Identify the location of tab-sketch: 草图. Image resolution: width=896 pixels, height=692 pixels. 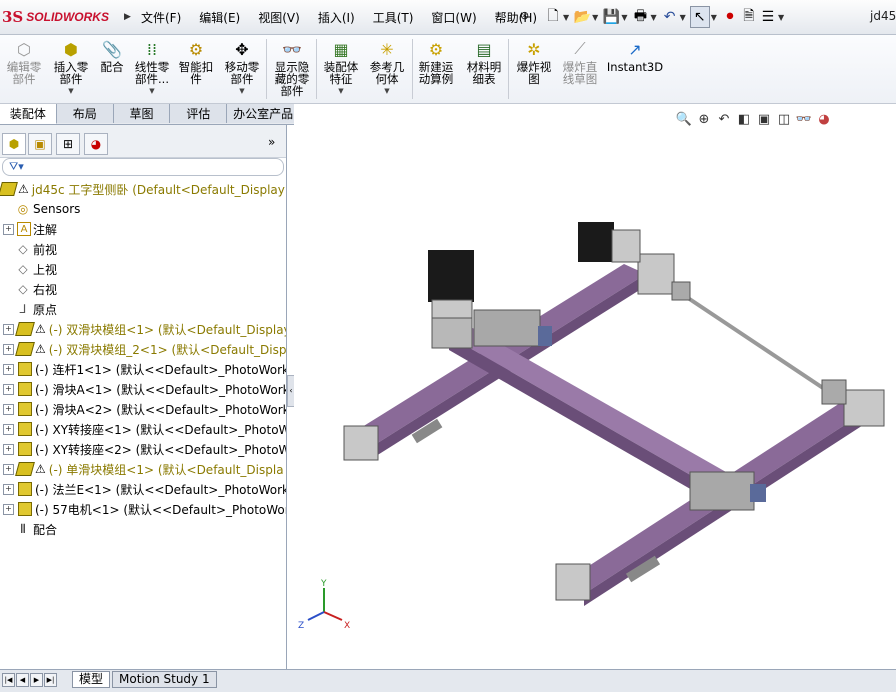
(142, 113).